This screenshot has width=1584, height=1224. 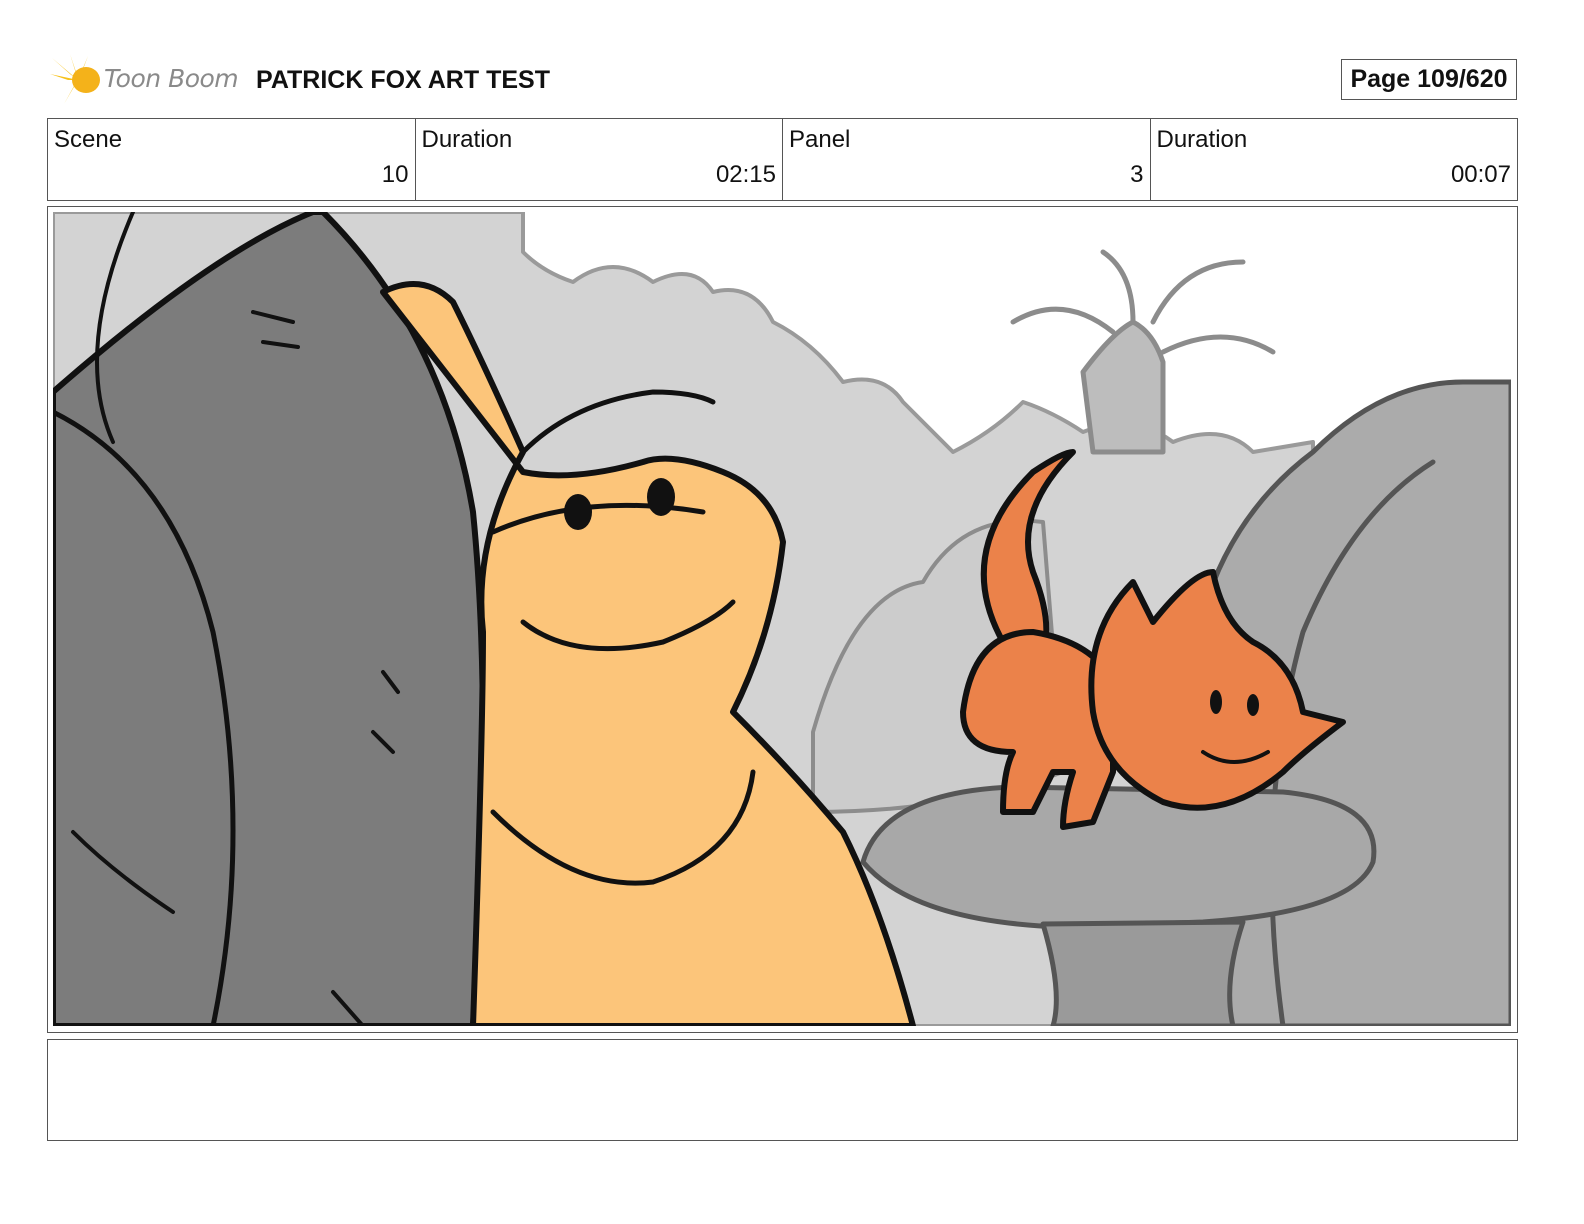 What do you see at coordinates (599, 159) in the screenshot?
I see `scene-duration-cell: Duration 02:15` at bounding box center [599, 159].